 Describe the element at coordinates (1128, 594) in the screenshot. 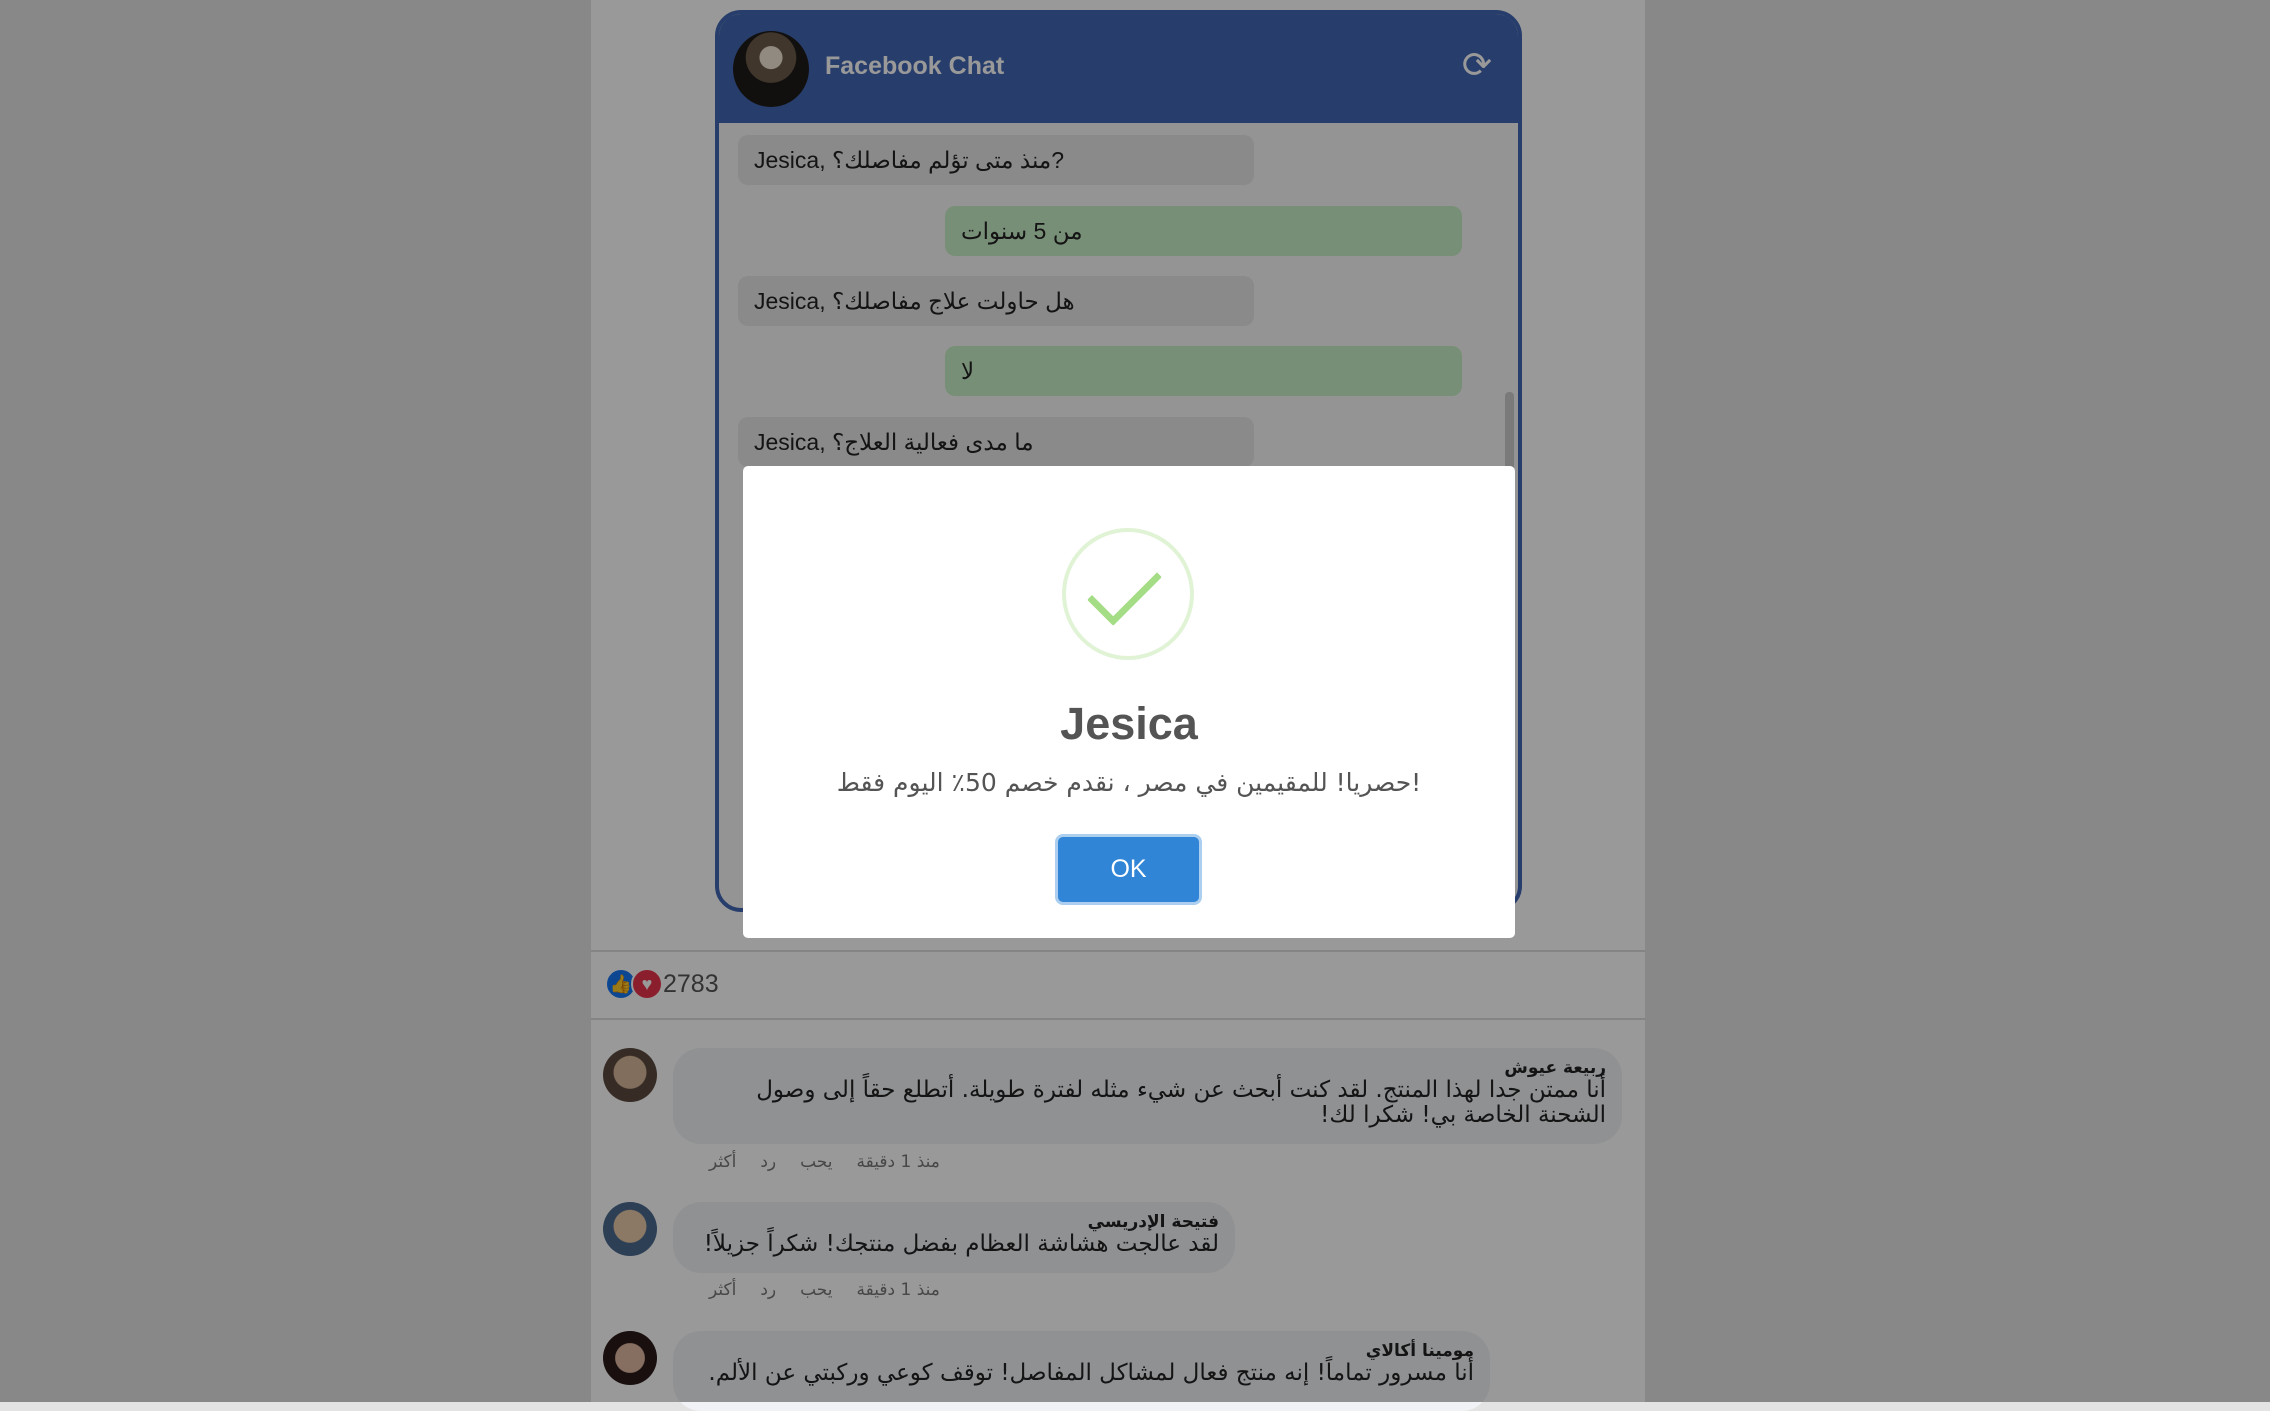

I see `success-check-icon` at that location.